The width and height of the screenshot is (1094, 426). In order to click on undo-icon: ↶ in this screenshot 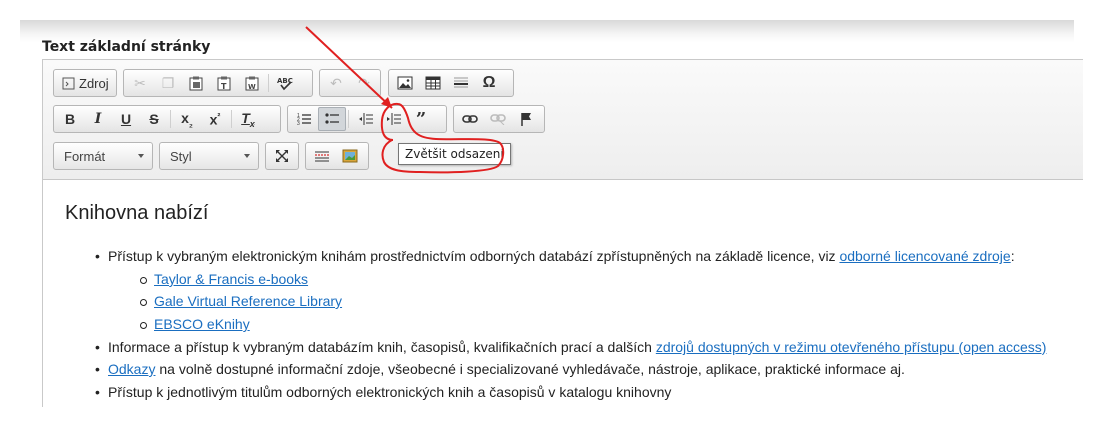, I will do `click(336, 82)`.